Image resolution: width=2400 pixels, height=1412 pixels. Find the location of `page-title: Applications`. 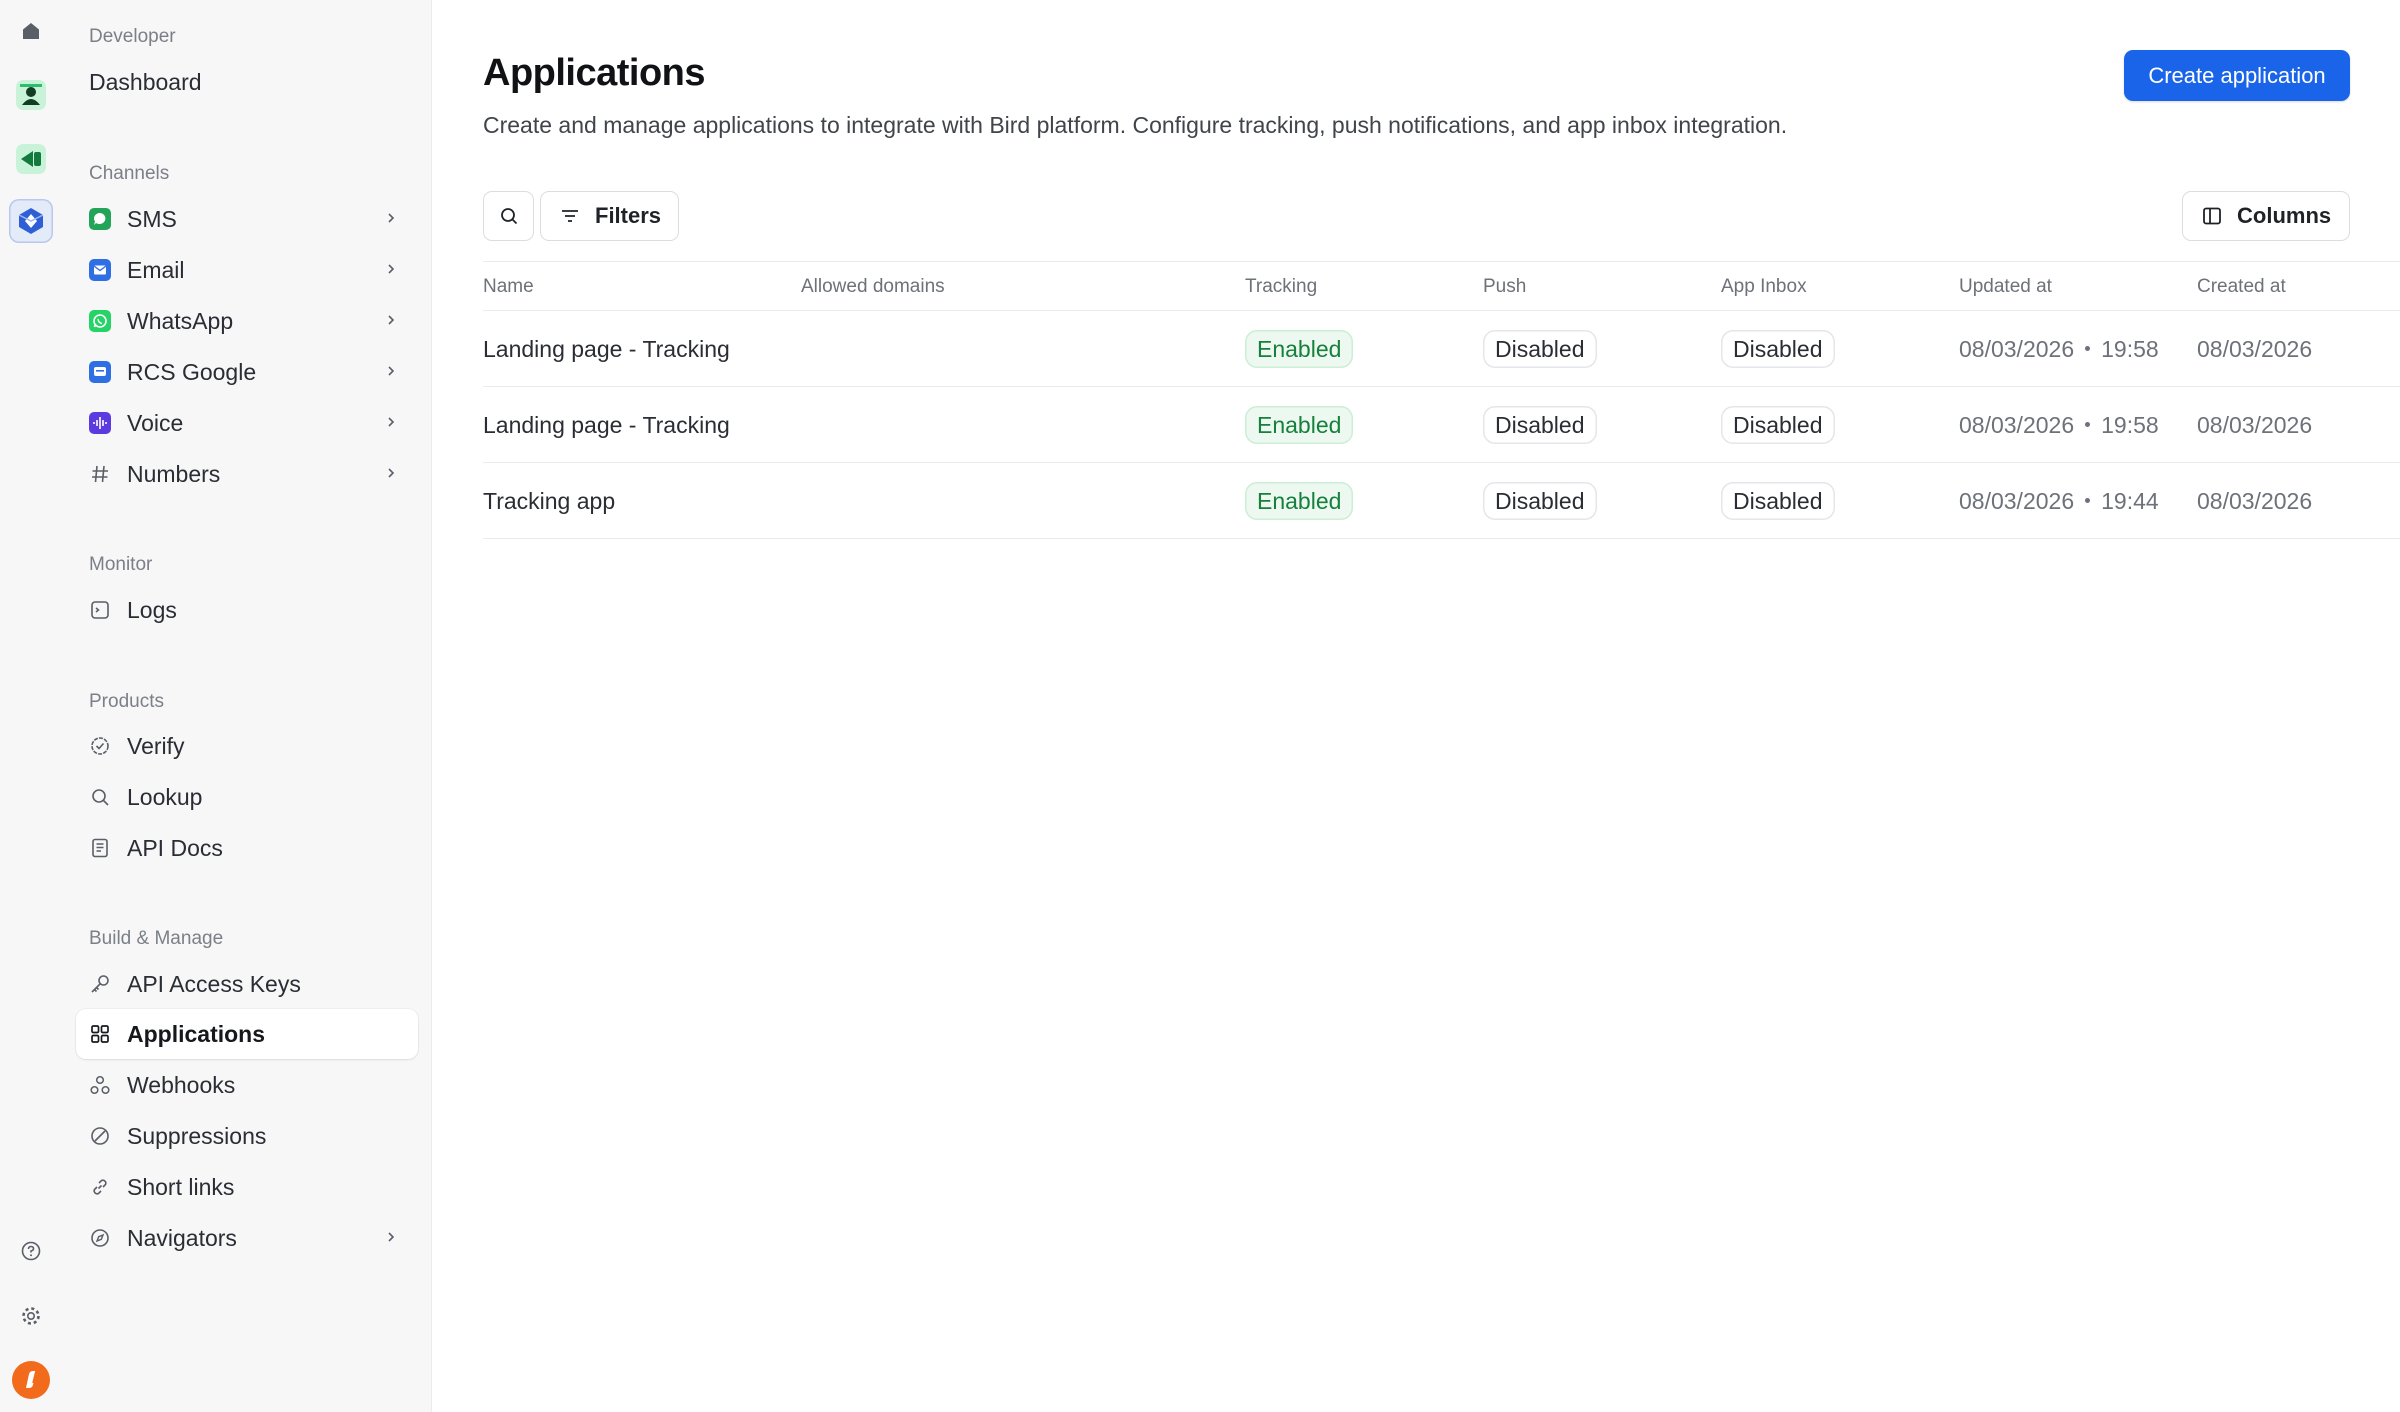

page-title: Applications is located at coordinates (594, 73).